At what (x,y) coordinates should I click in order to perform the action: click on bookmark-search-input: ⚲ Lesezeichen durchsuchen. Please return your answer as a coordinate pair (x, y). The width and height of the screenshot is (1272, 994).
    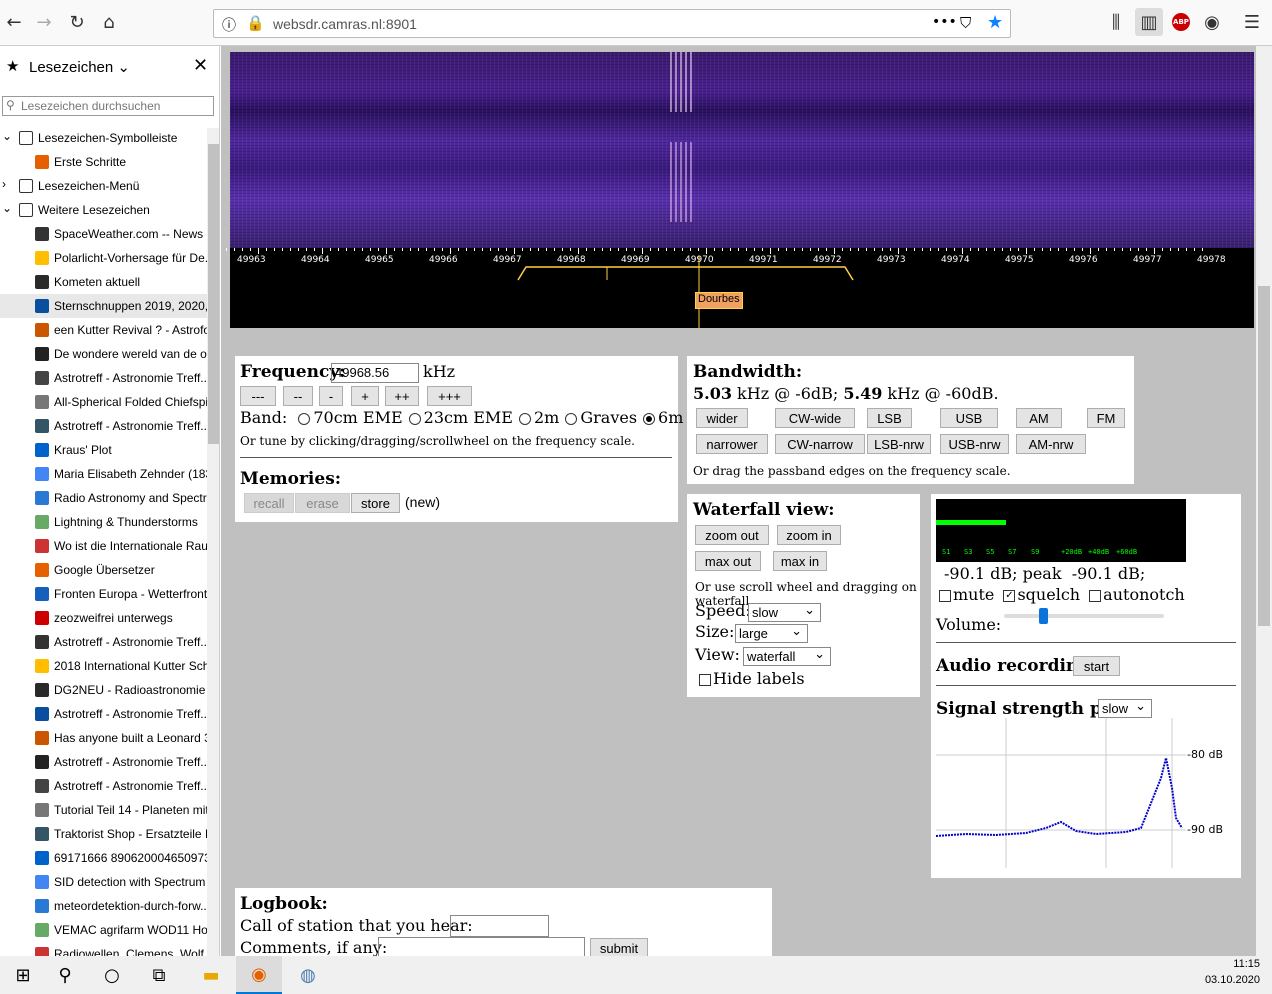
    Looking at the image, I should click on (108, 106).